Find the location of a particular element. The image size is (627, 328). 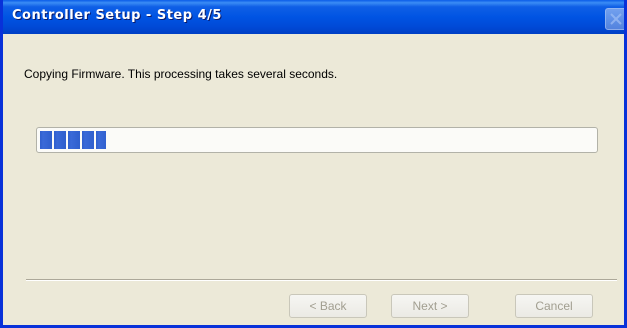

progress-track is located at coordinates (317, 140).